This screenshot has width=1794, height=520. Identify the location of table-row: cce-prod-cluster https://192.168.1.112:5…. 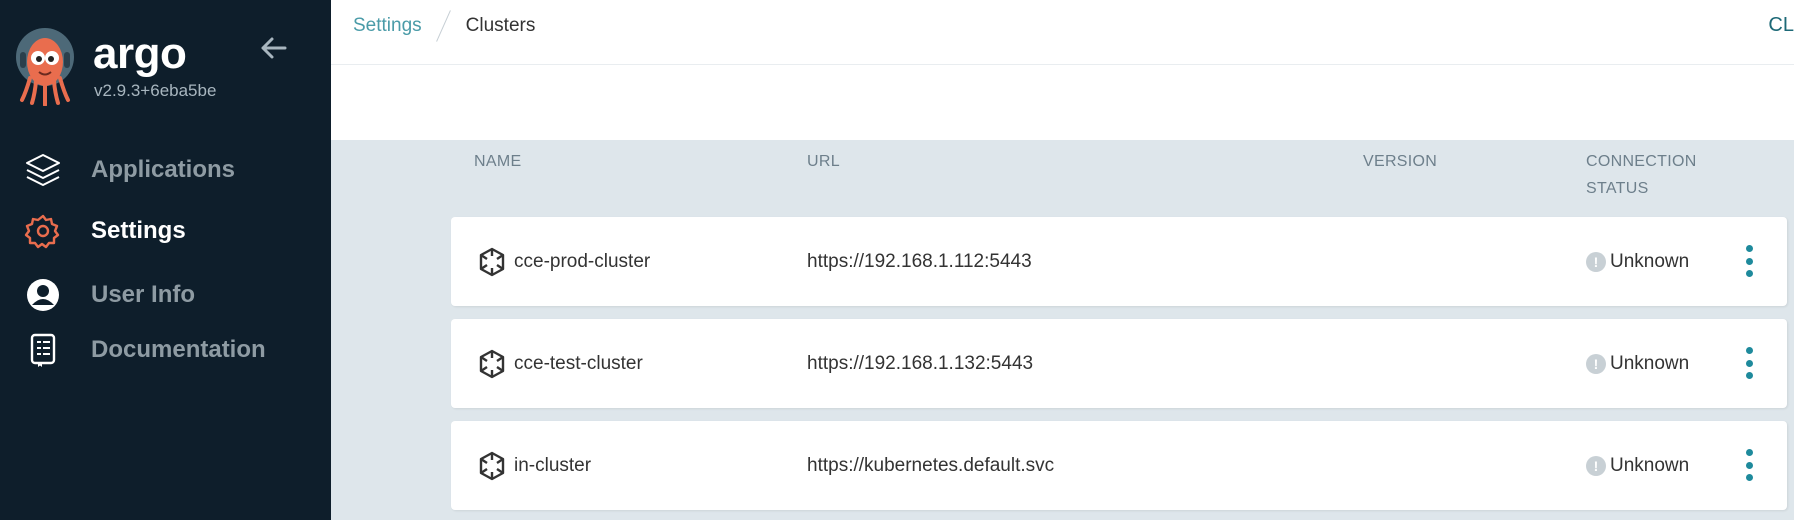
(1119, 261).